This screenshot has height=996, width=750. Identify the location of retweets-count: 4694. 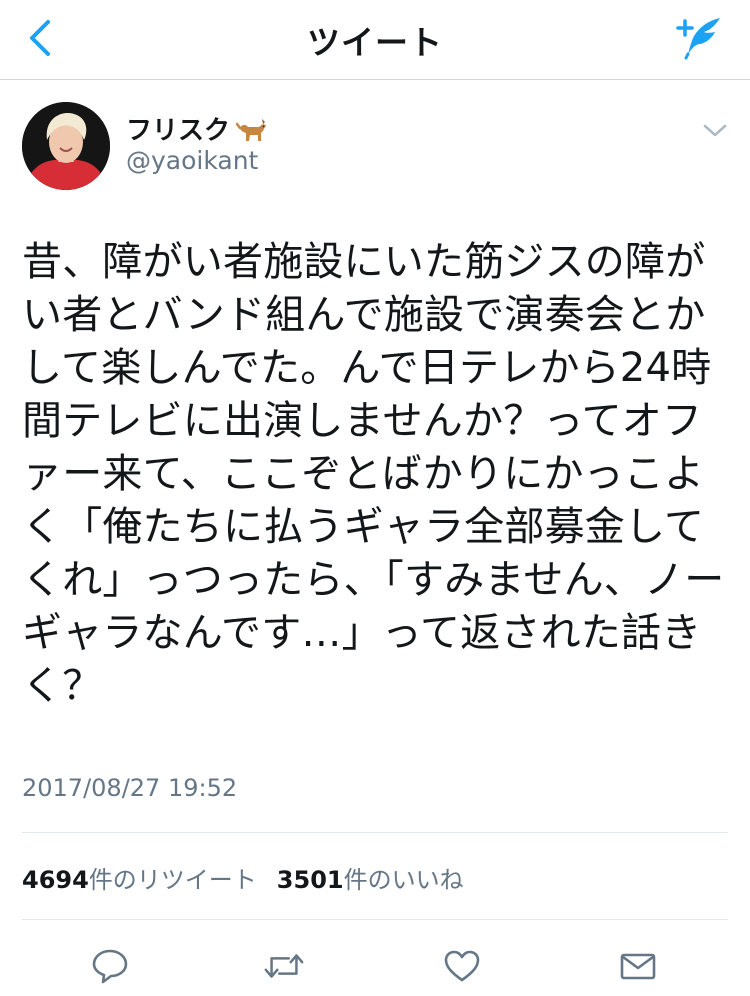
(55, 880).